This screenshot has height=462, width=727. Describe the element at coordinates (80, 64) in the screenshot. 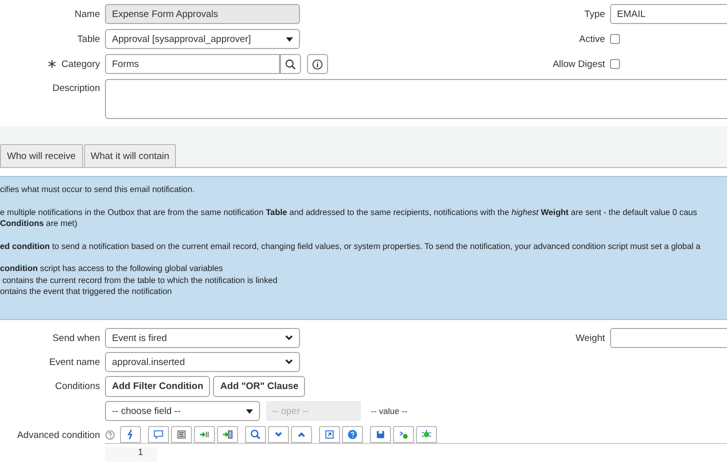

I see `field-label: Category` at that location.